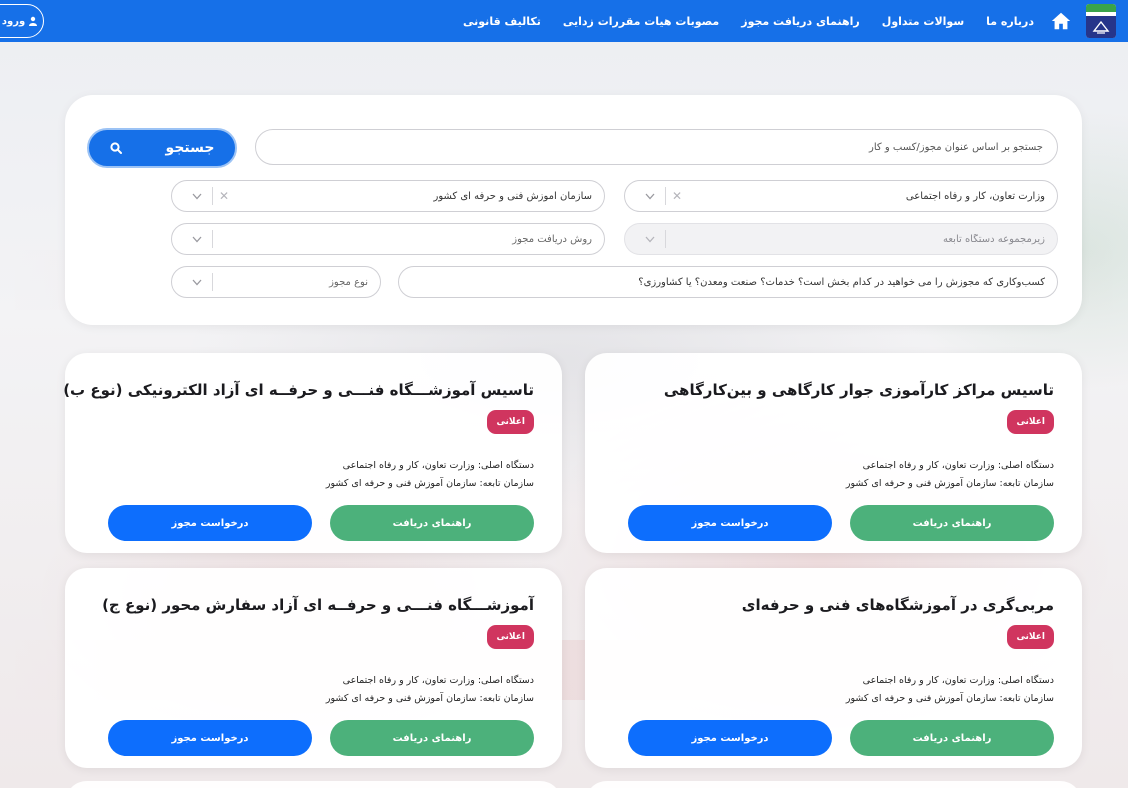  What do you see at coordinates (897, 605) in the screenshot?
I see `license-card-title: مربی‌گری در آموزشگاه‌های فنی و حرفه‌ای` at bounding box center [897, 605].